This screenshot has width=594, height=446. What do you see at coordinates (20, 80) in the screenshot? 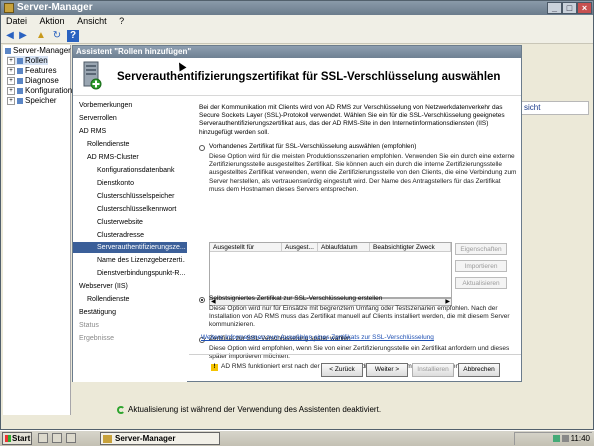
I see `diagnose-icon` at bounding box center [20, 80].